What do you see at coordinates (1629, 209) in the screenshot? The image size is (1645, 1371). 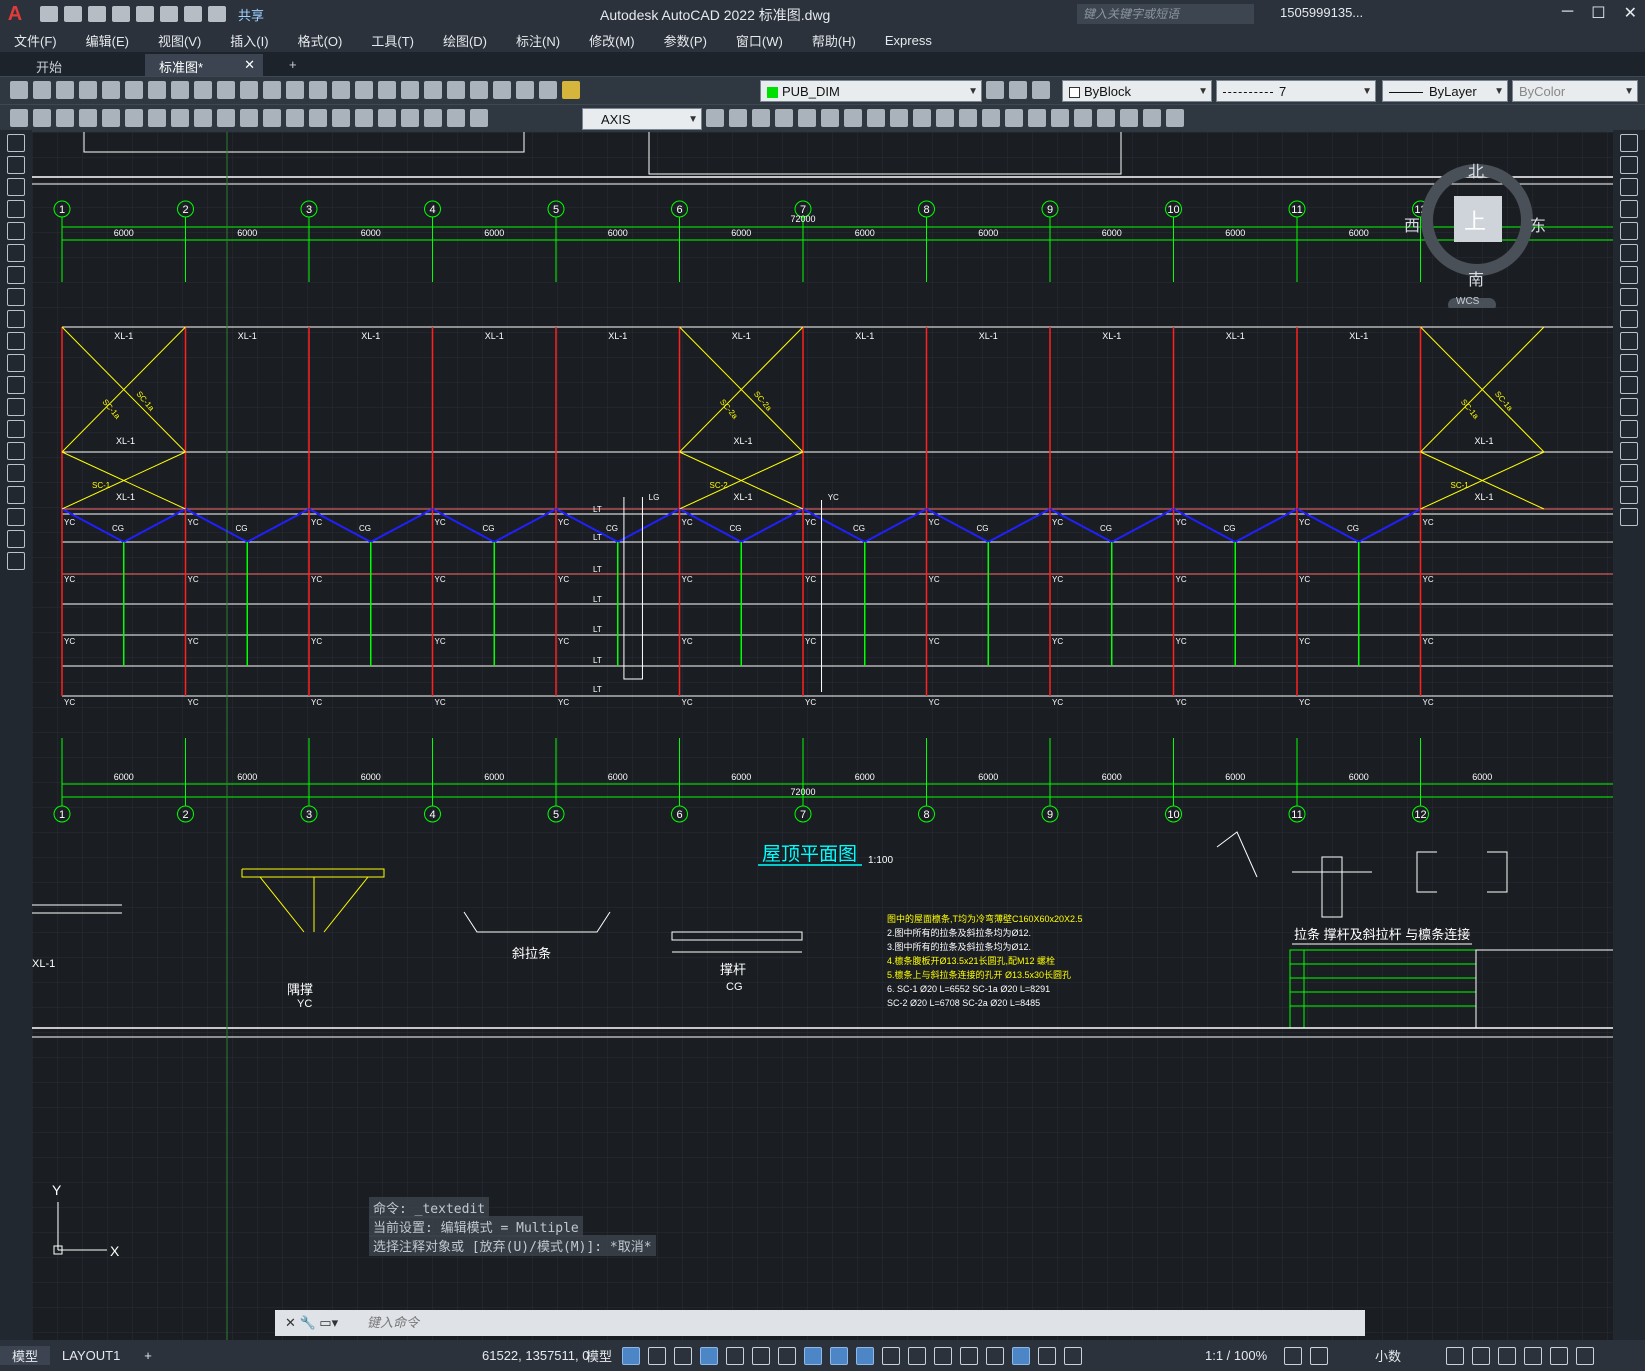 I see `offset-icon` at bounding box center [1629, 209].